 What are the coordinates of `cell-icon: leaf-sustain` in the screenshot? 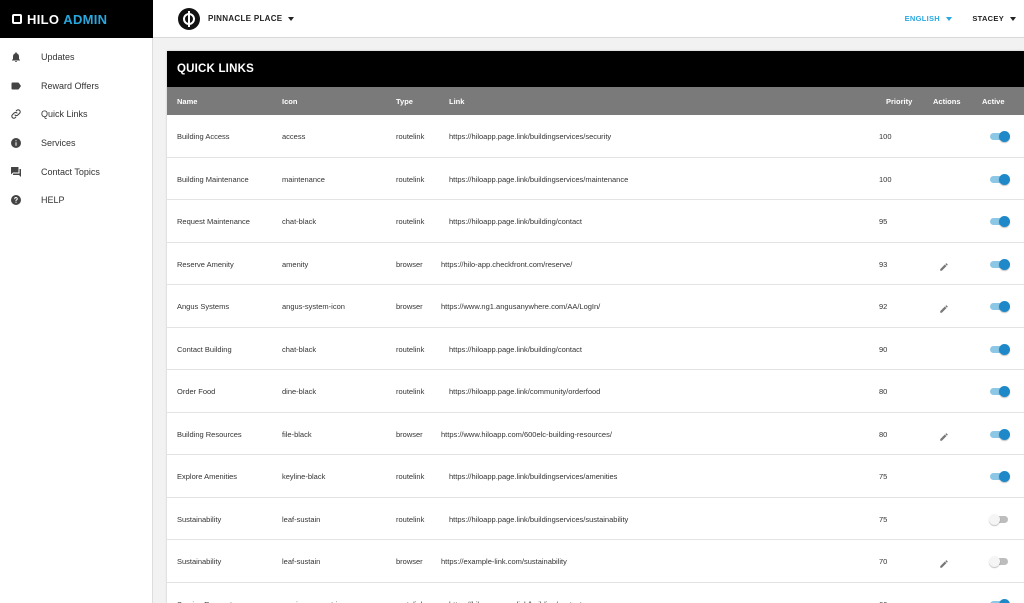 It's located at (301, 519).